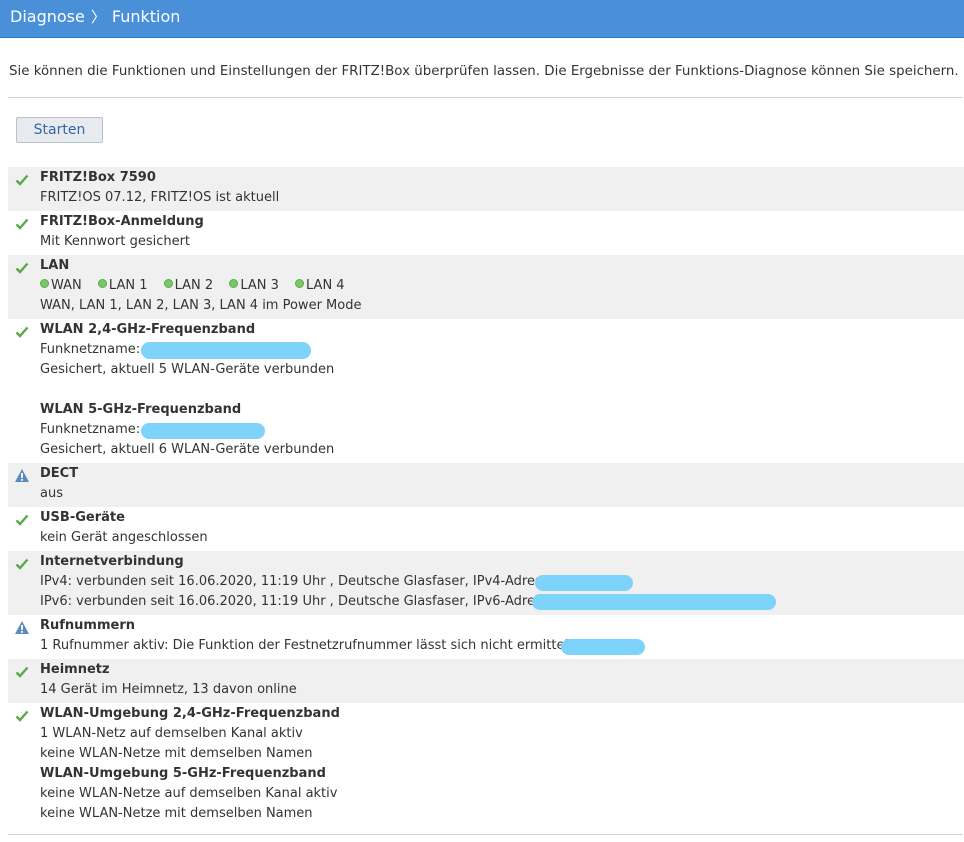 This screenshot has height=842, width=964. Describe the element at coordinates (141, 409) in the screenshot. I see `result-title: WLAN 5-GHz-Frequenzband` at that location.